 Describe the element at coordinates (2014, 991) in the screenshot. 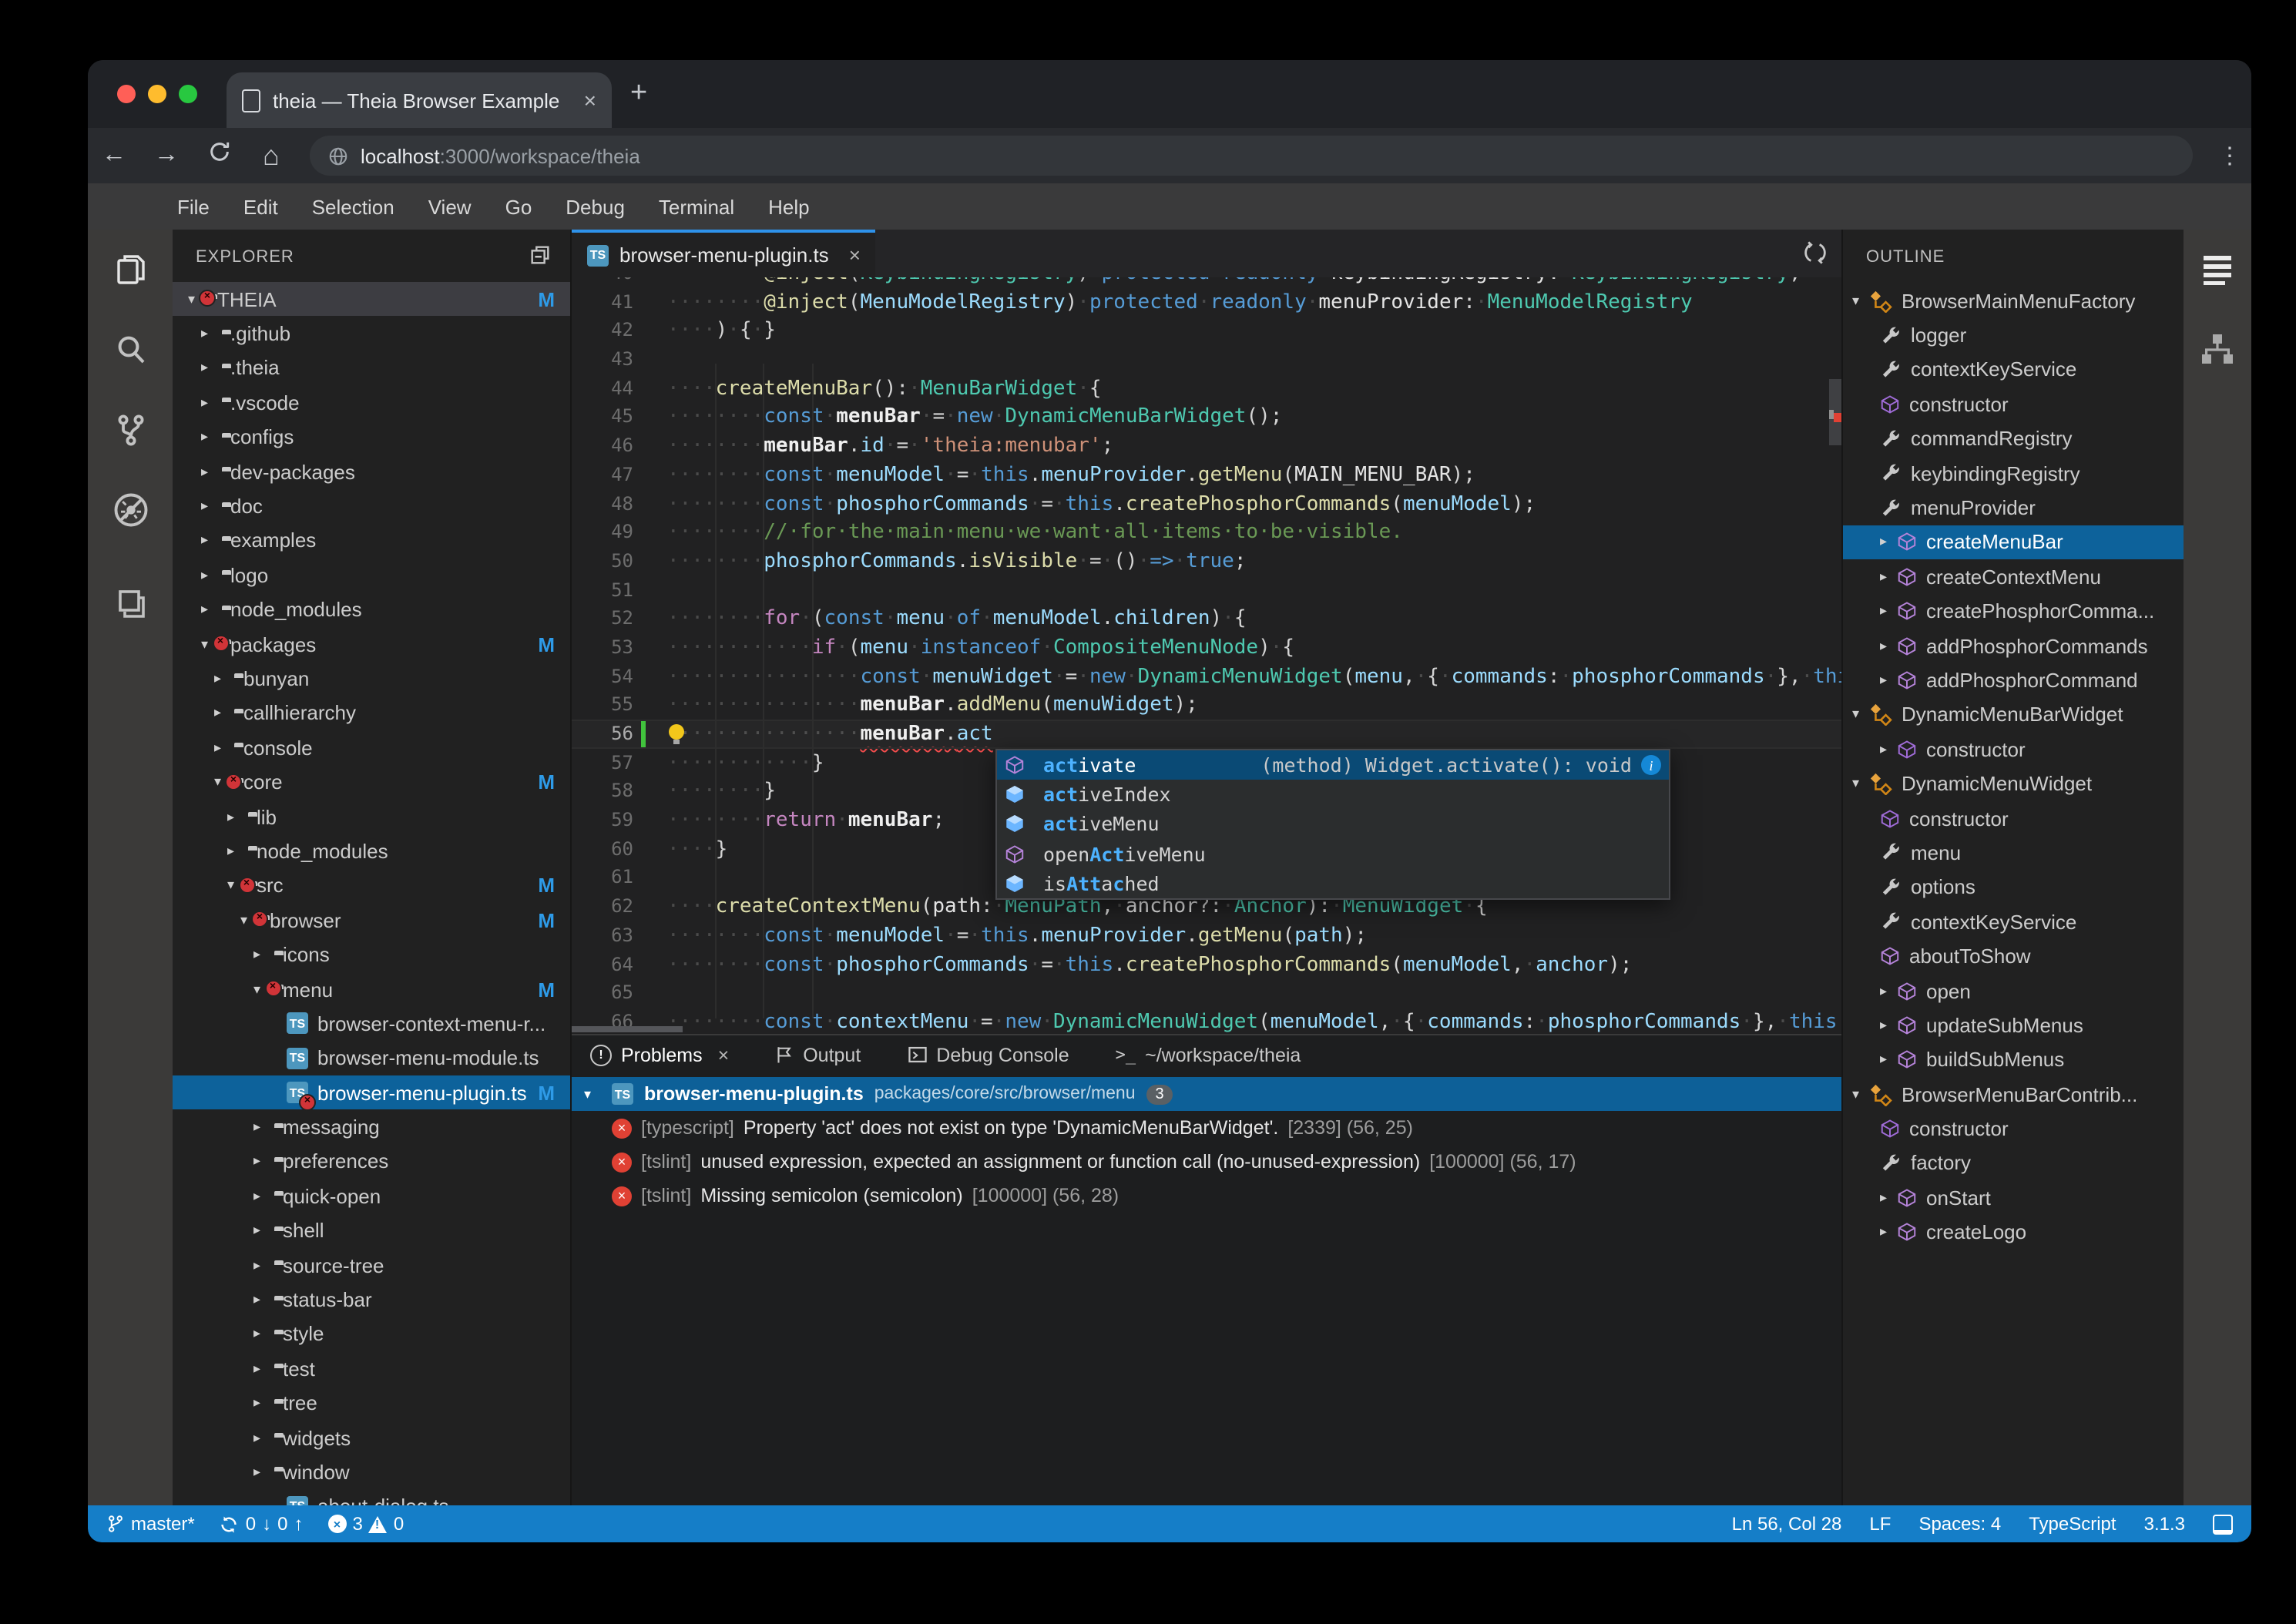

I see `outline-item-open: ▸ open` at that location.